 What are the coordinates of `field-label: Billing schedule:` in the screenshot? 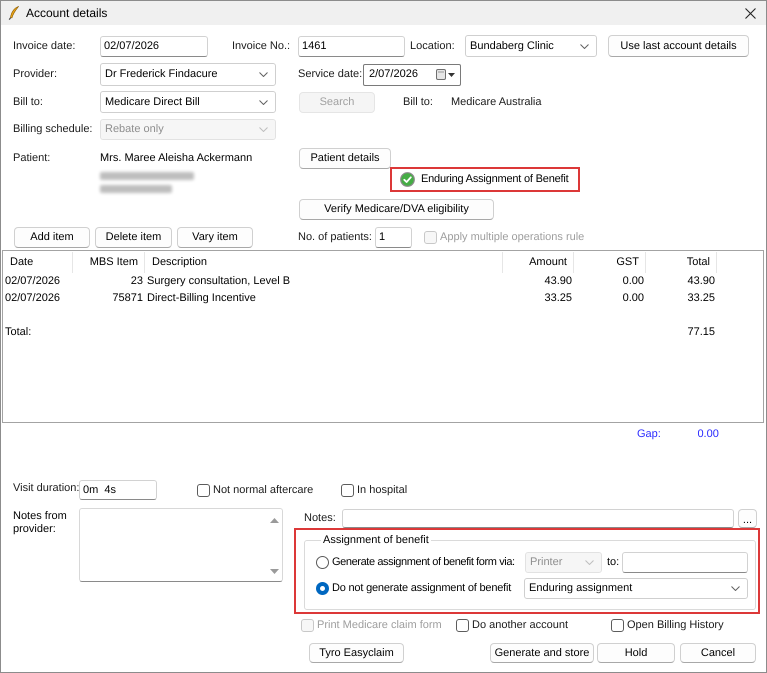 It's located at (52, 129).